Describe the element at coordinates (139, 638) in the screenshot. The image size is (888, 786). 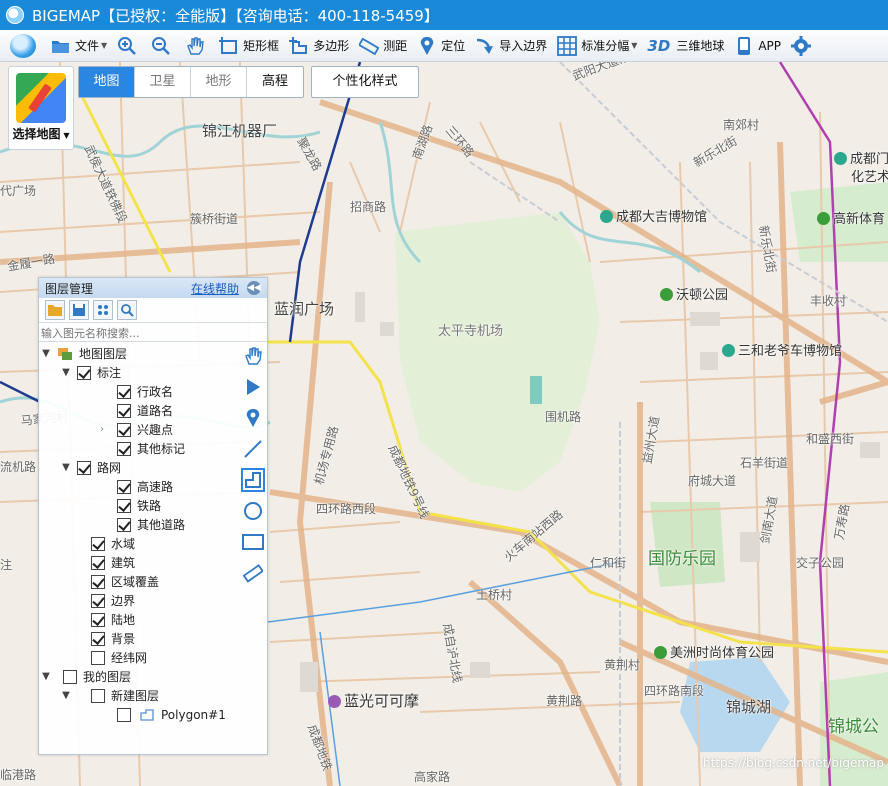
I see `tree-node-background: 背景` at that location.